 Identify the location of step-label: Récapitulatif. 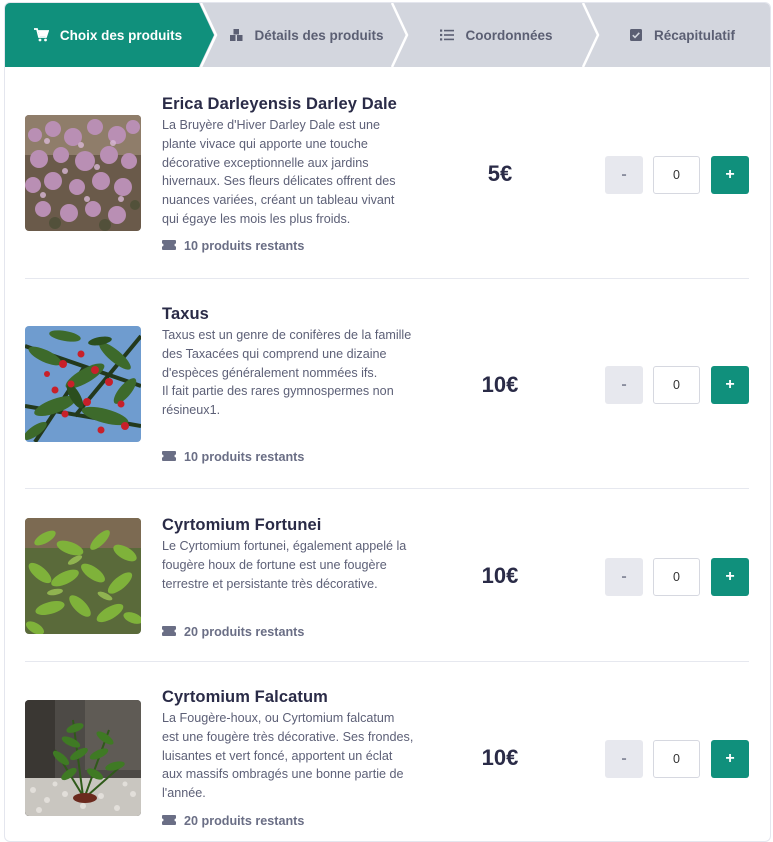
(694, 35).